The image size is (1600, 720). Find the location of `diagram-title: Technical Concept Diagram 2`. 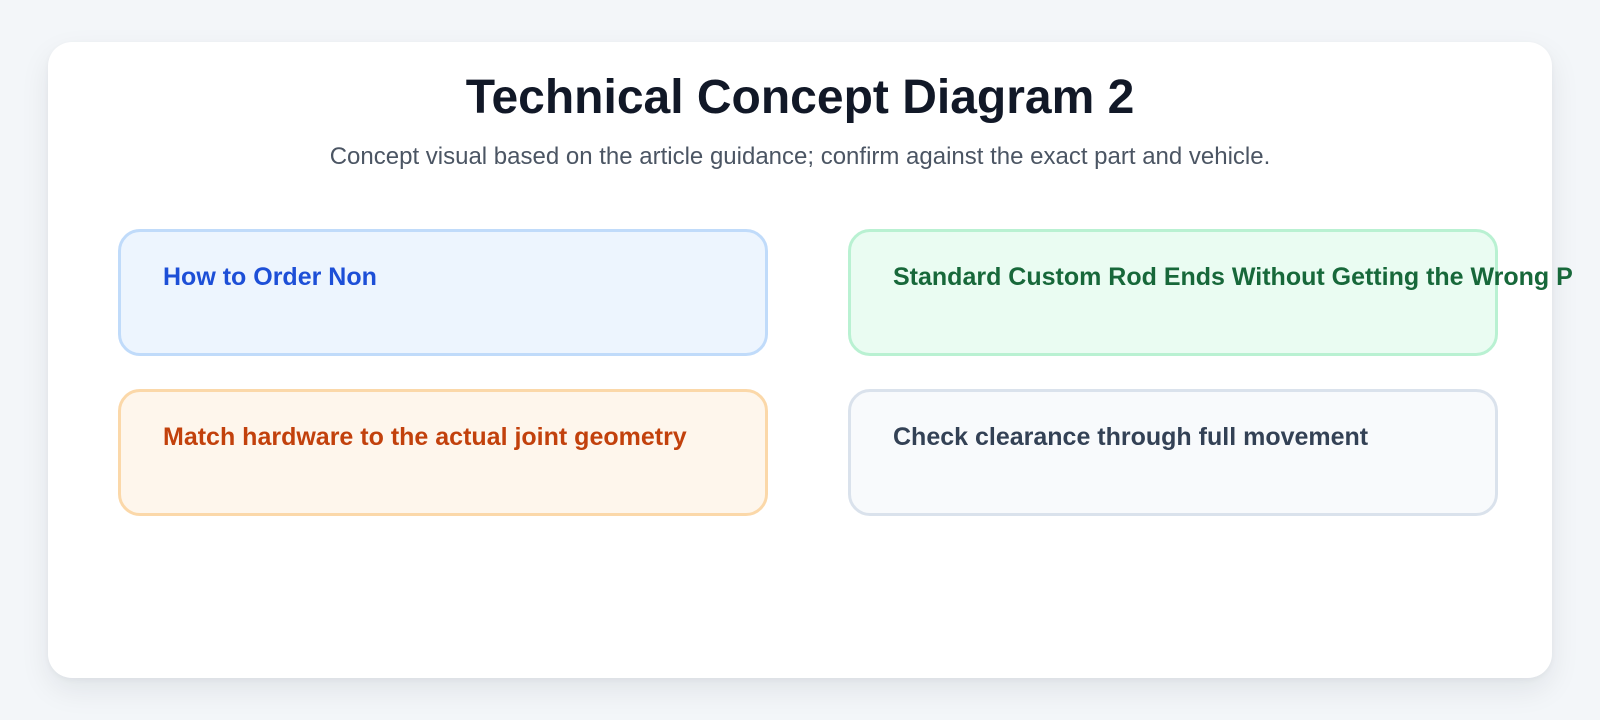

diagram-title: Technical Concept Diagram 2 is located at coordinates (800, 97).